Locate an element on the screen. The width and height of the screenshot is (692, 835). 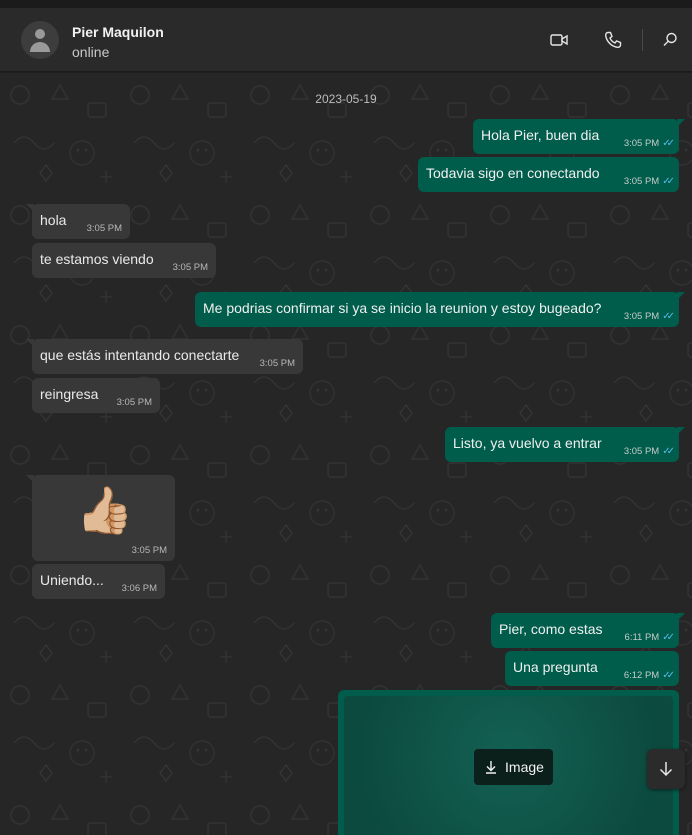
contact-name: Pier Maquilon is located at coordinates (118, 32).